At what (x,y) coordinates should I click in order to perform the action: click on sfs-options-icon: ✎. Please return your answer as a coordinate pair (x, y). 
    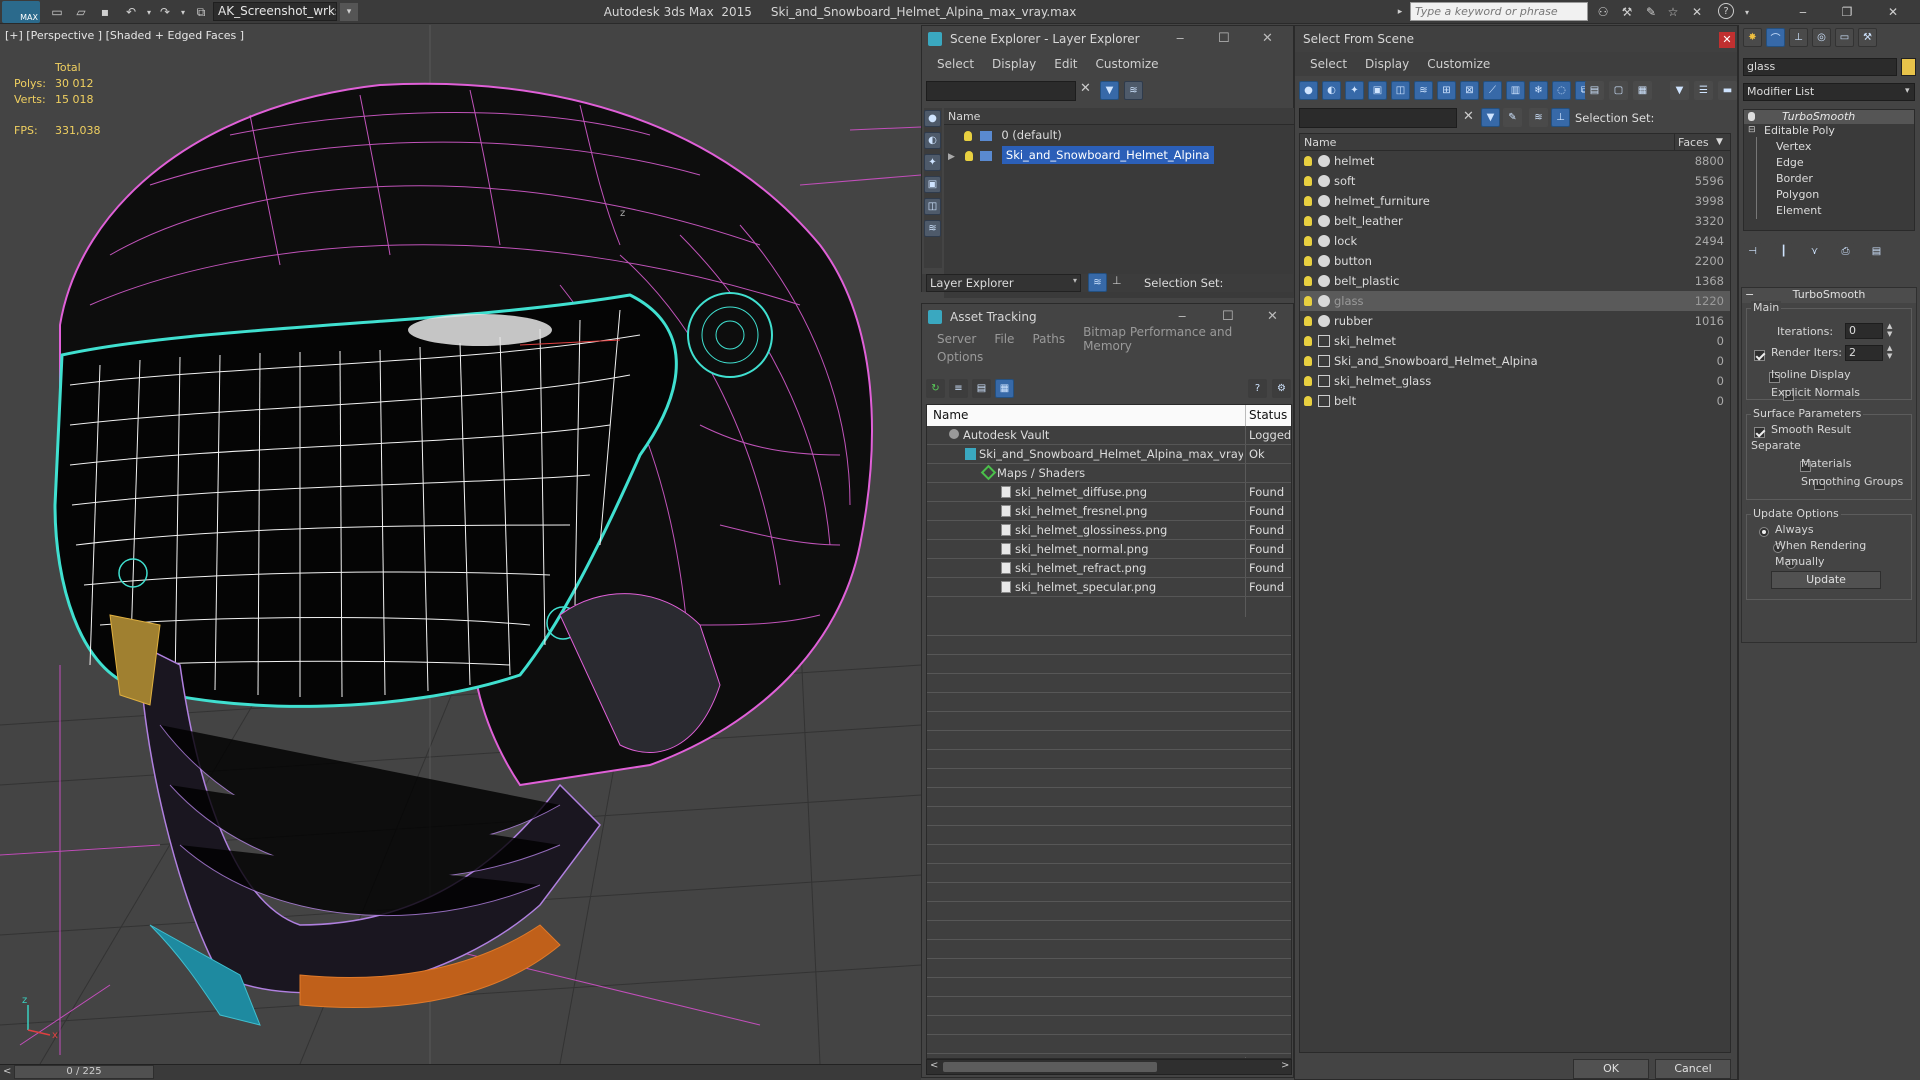
    Looking at the image, I should click on (1512, 117).